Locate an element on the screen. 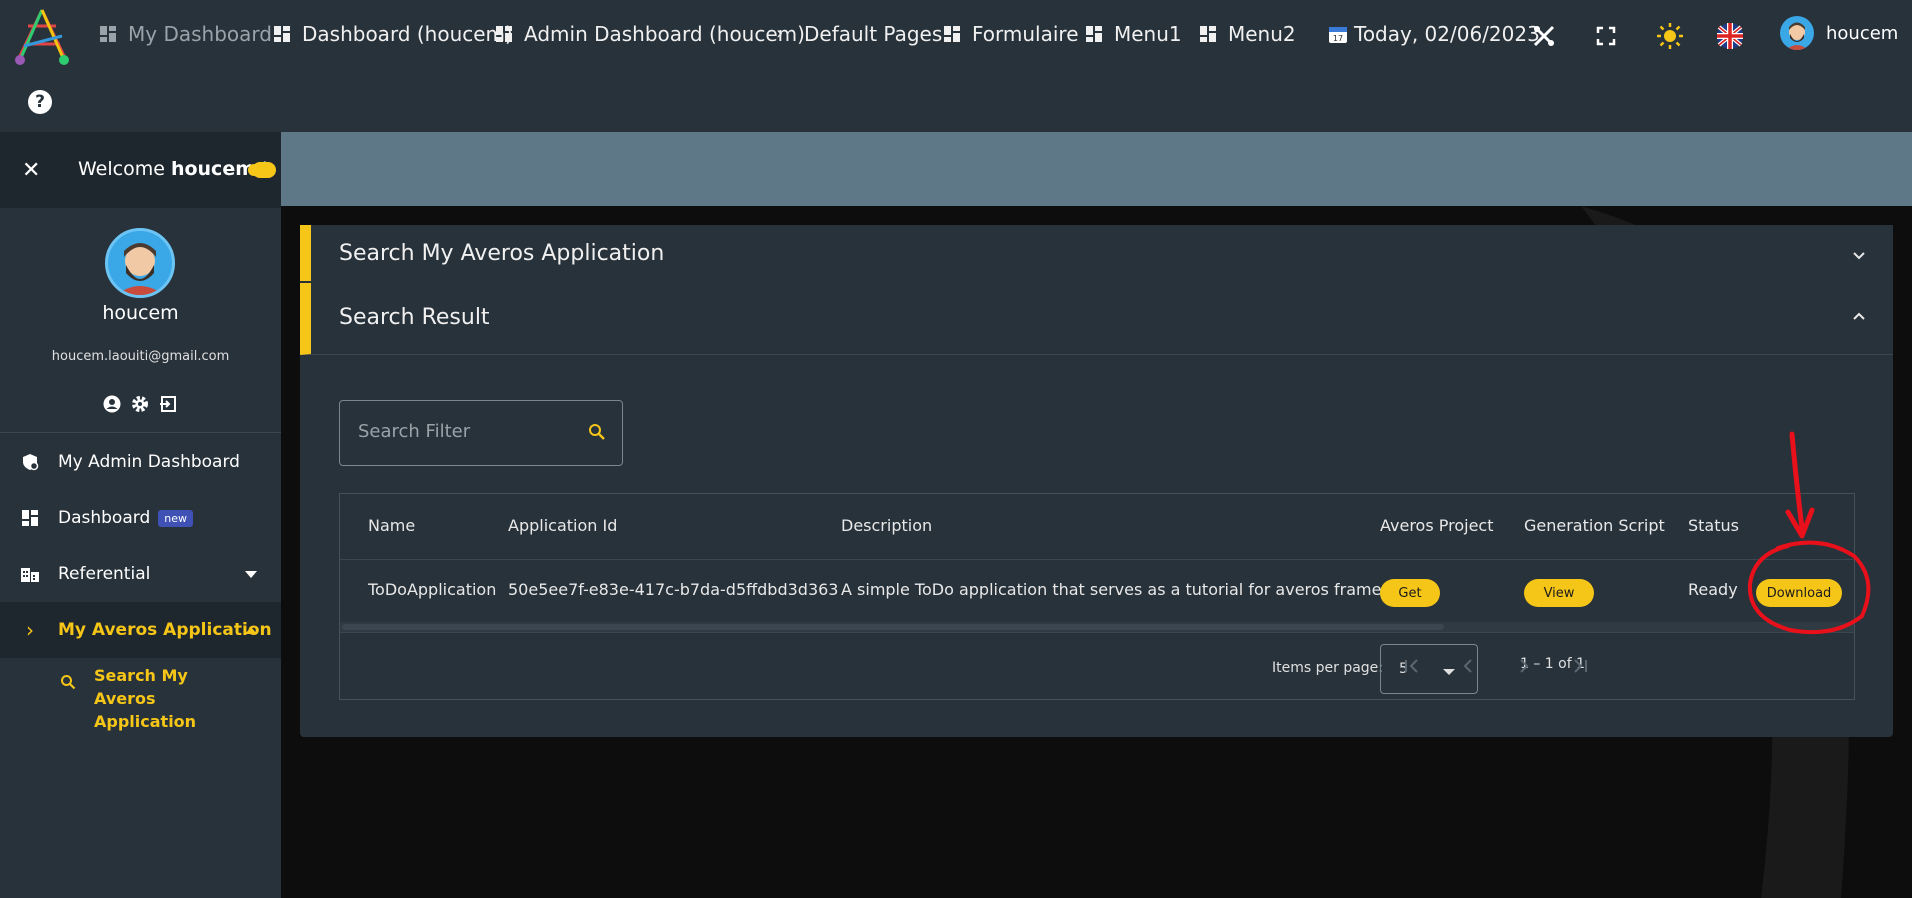 The height and width of the screenshot is (898, 1912). sidebar-item-label: My Admin Dashboard is located at coordinates (149, 462).